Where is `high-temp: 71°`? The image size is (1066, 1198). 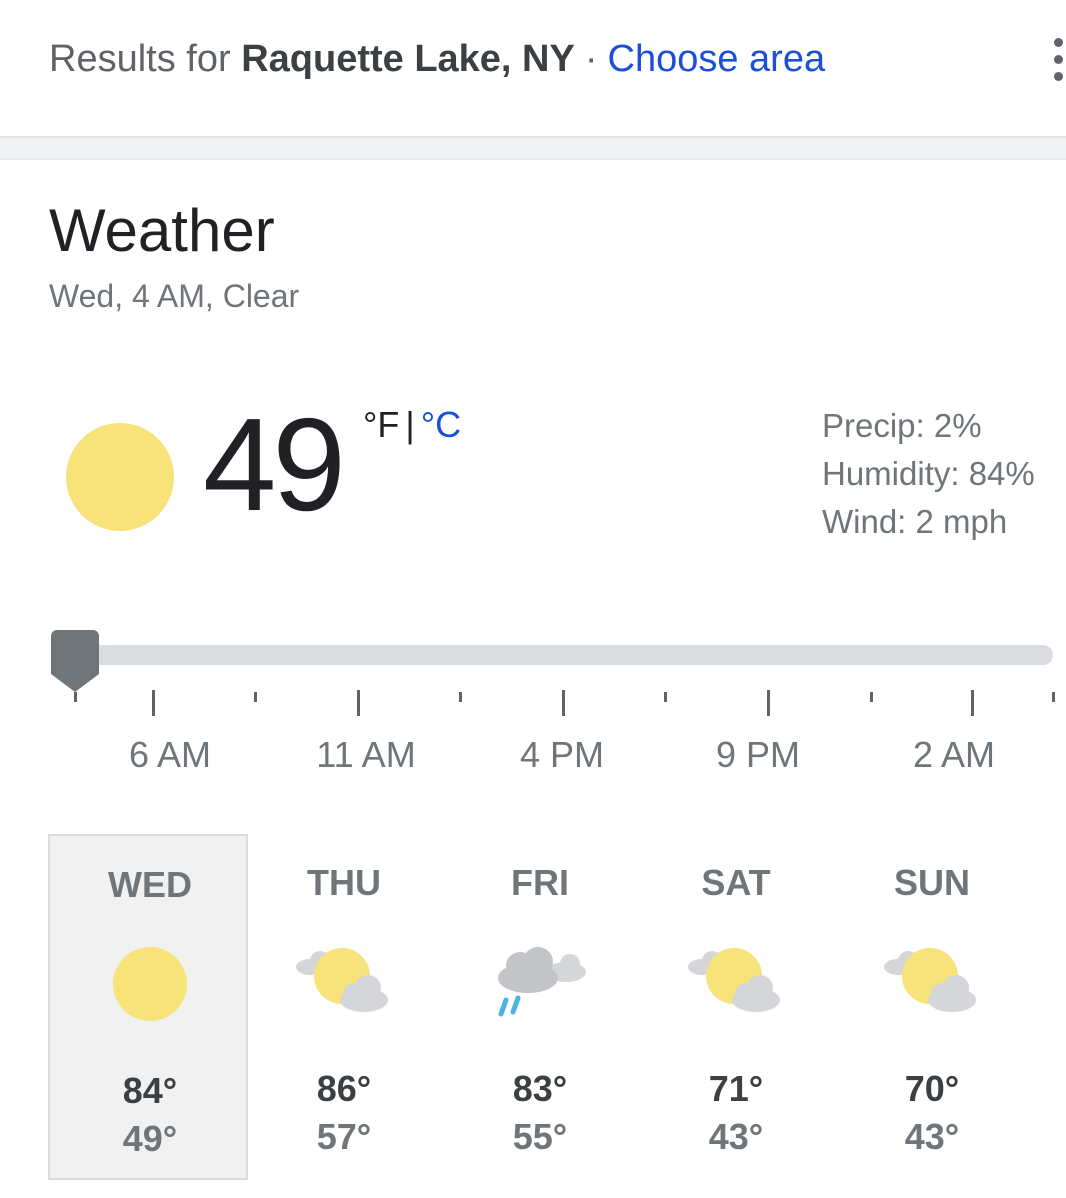
high-temp: 71° is located at coordinates (736, 1088).